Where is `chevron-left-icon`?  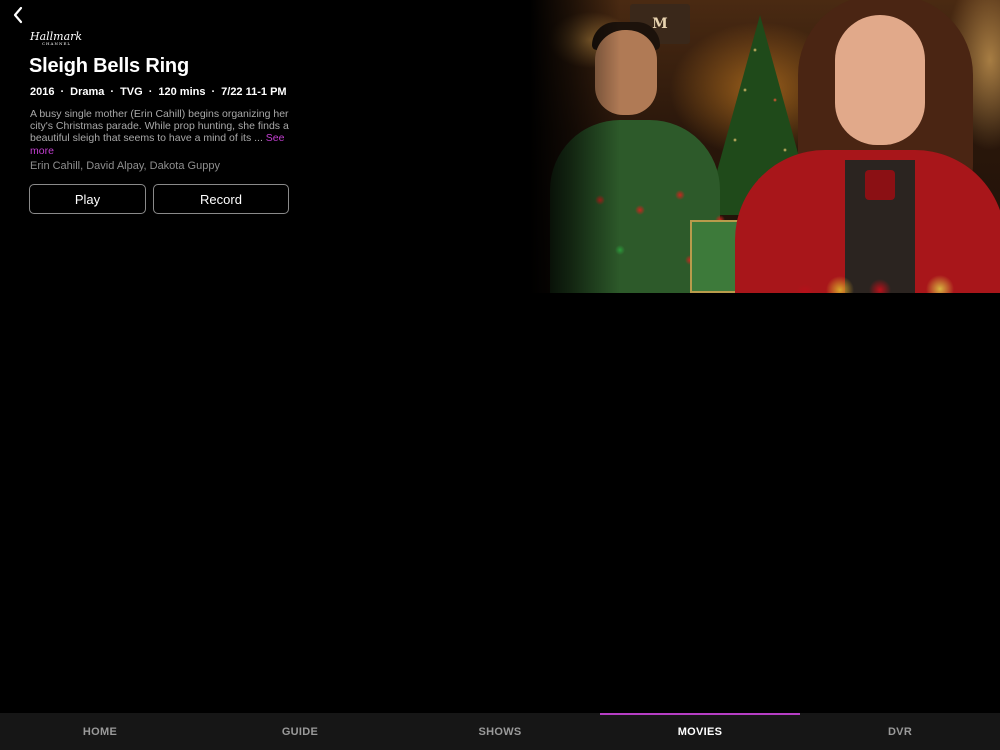 chevron-left-icon is located at coordinates (18, 15).